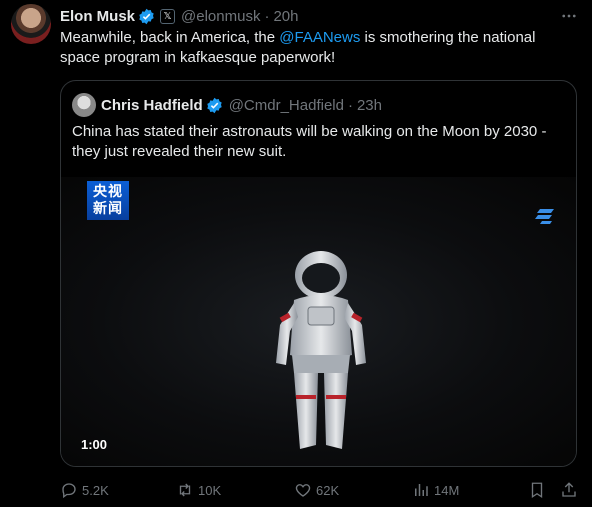 The width and height of the screenshot is (592, 507). I want to click on like-button: 62K, so click(316, 490).